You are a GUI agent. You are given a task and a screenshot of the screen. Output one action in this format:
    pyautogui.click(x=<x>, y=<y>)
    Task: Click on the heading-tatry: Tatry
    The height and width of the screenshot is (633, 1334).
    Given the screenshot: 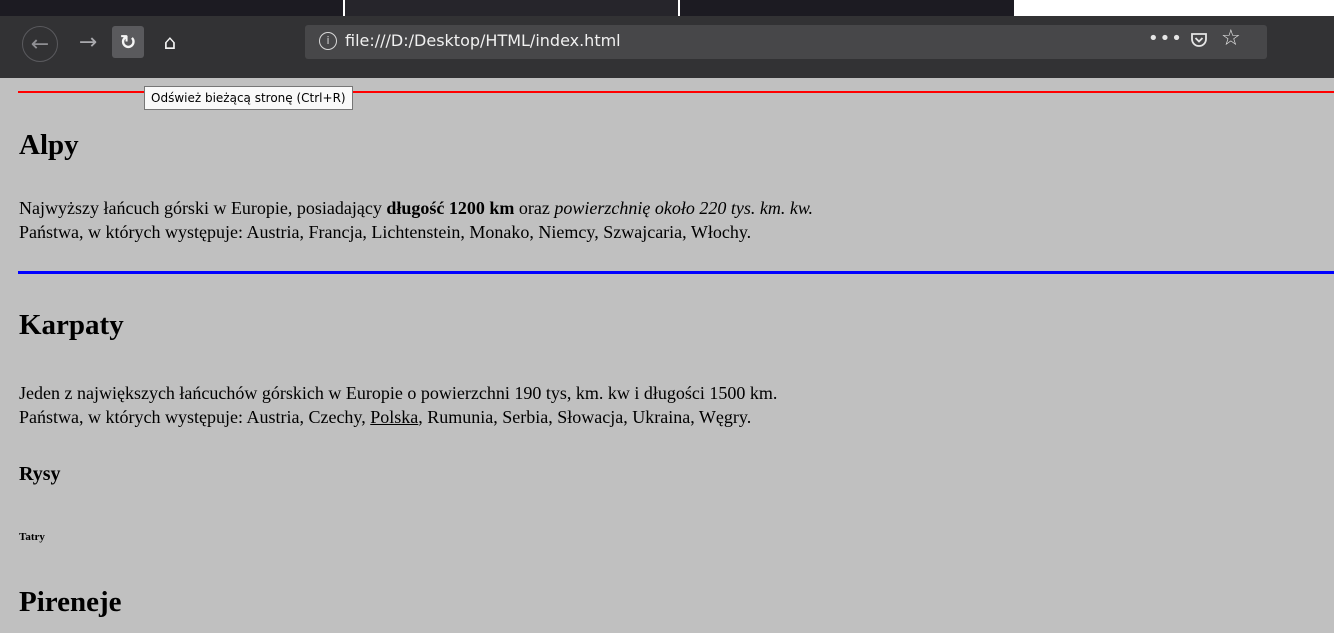 What is the action you would take?
    pyautogui.click(x=32, y=537)
    